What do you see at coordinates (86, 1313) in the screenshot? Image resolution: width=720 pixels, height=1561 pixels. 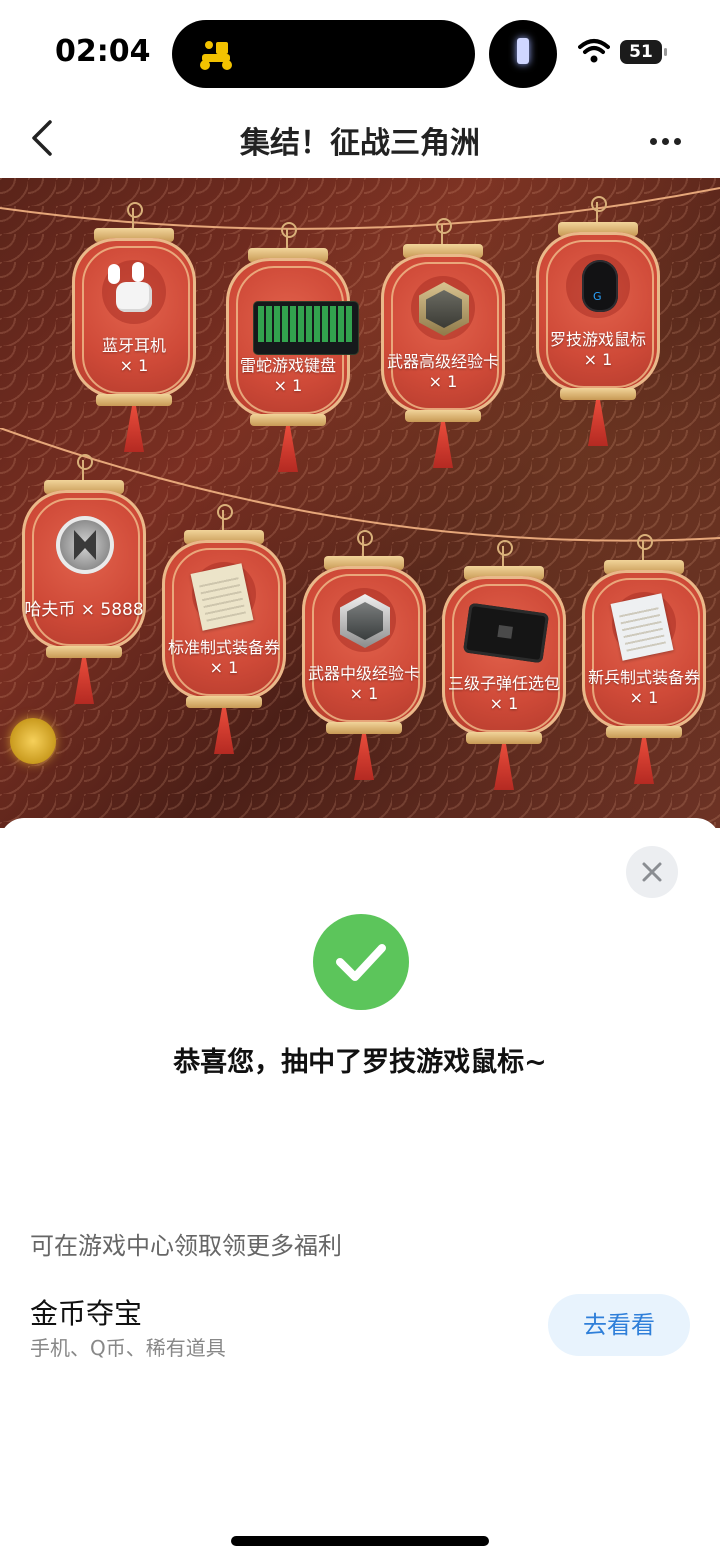 I see `promo-title: 金币夺宝` at bounding box center [86, 1313].